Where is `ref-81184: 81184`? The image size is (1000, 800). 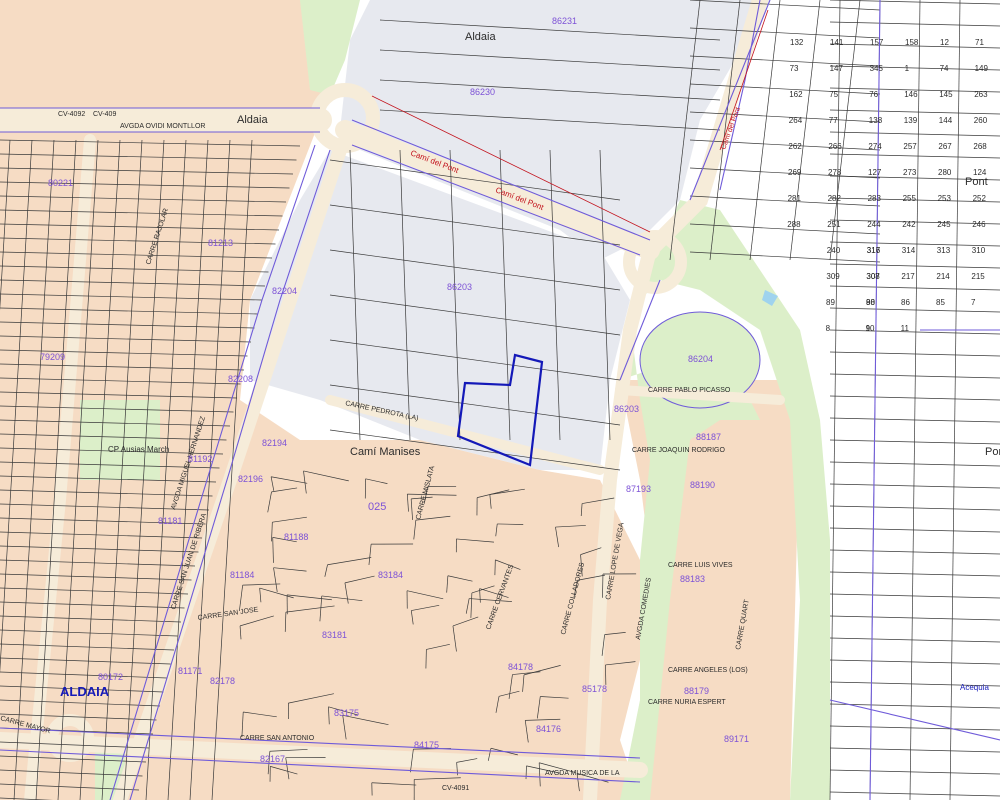 ref-81184: 81184 is located at coordinates (242, 575).